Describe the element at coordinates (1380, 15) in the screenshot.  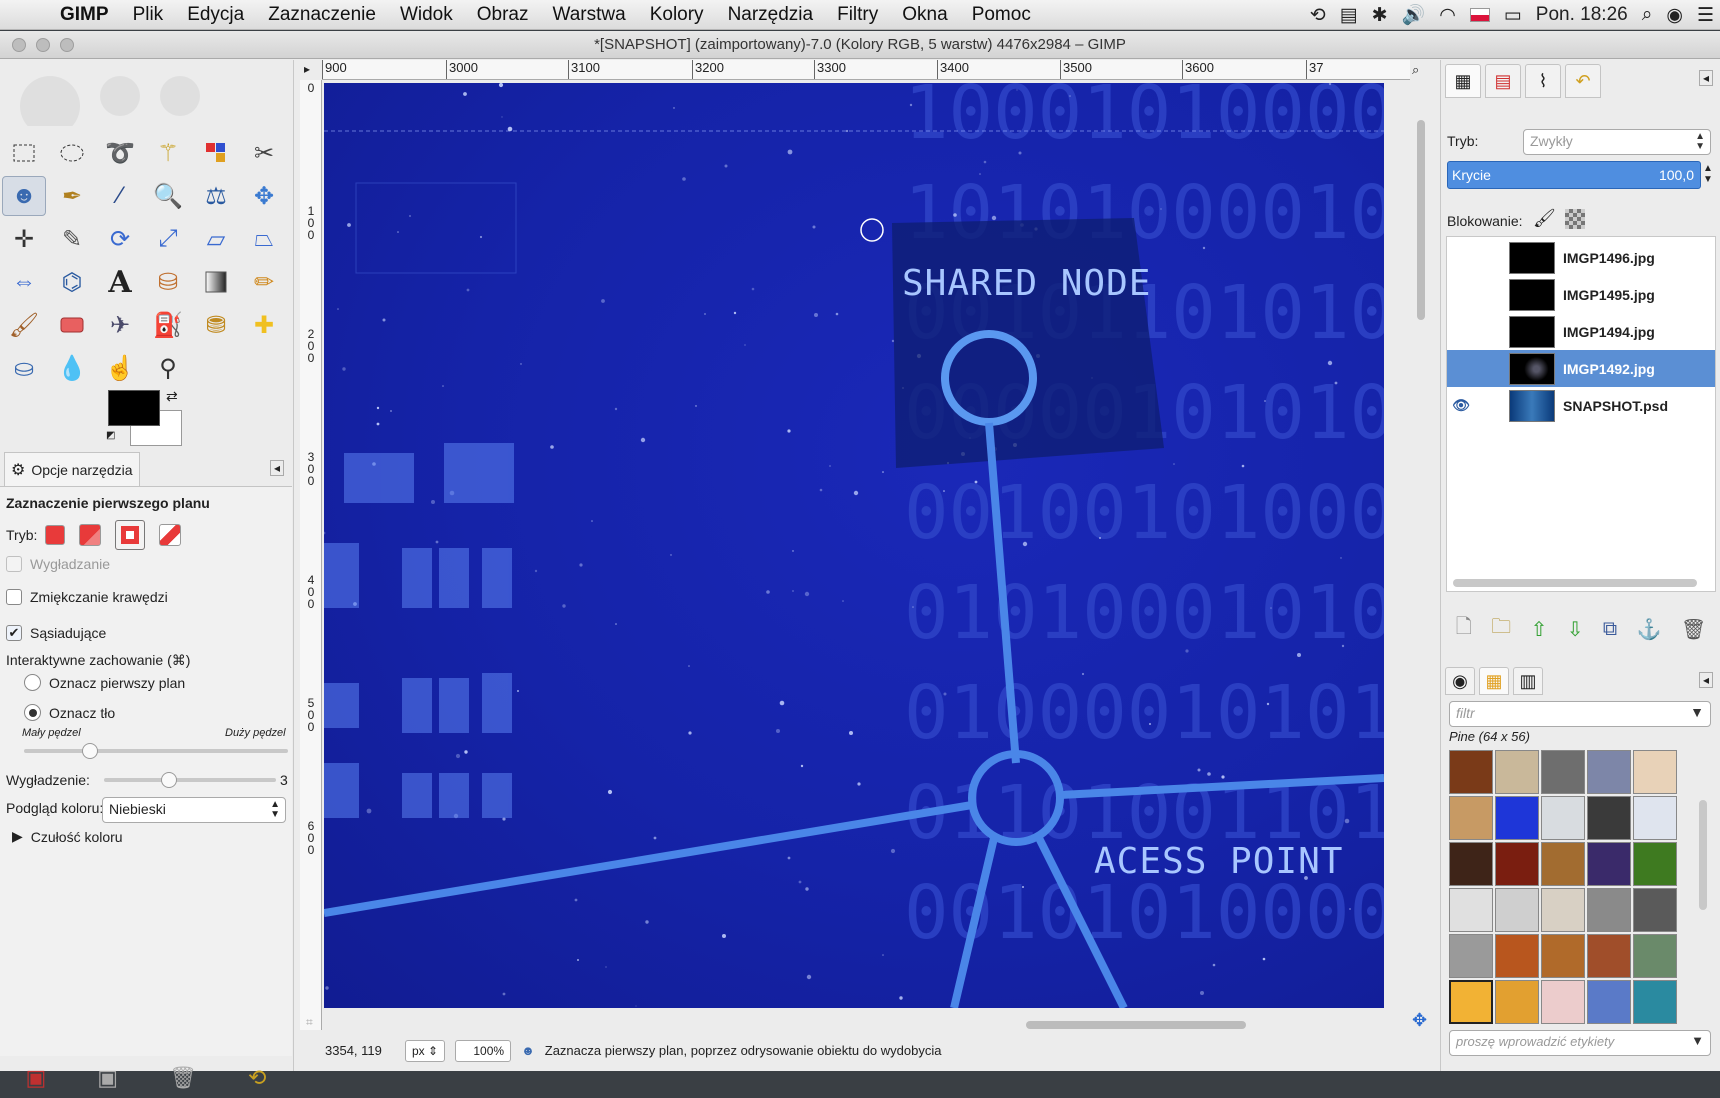
I see `bluetooth-icon: ✱` at that location.